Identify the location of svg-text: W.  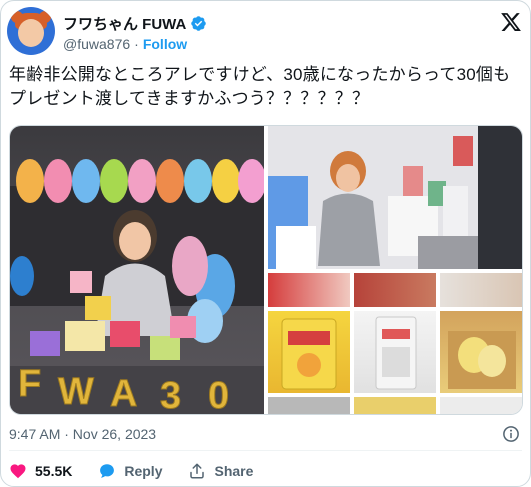
(76, 392).